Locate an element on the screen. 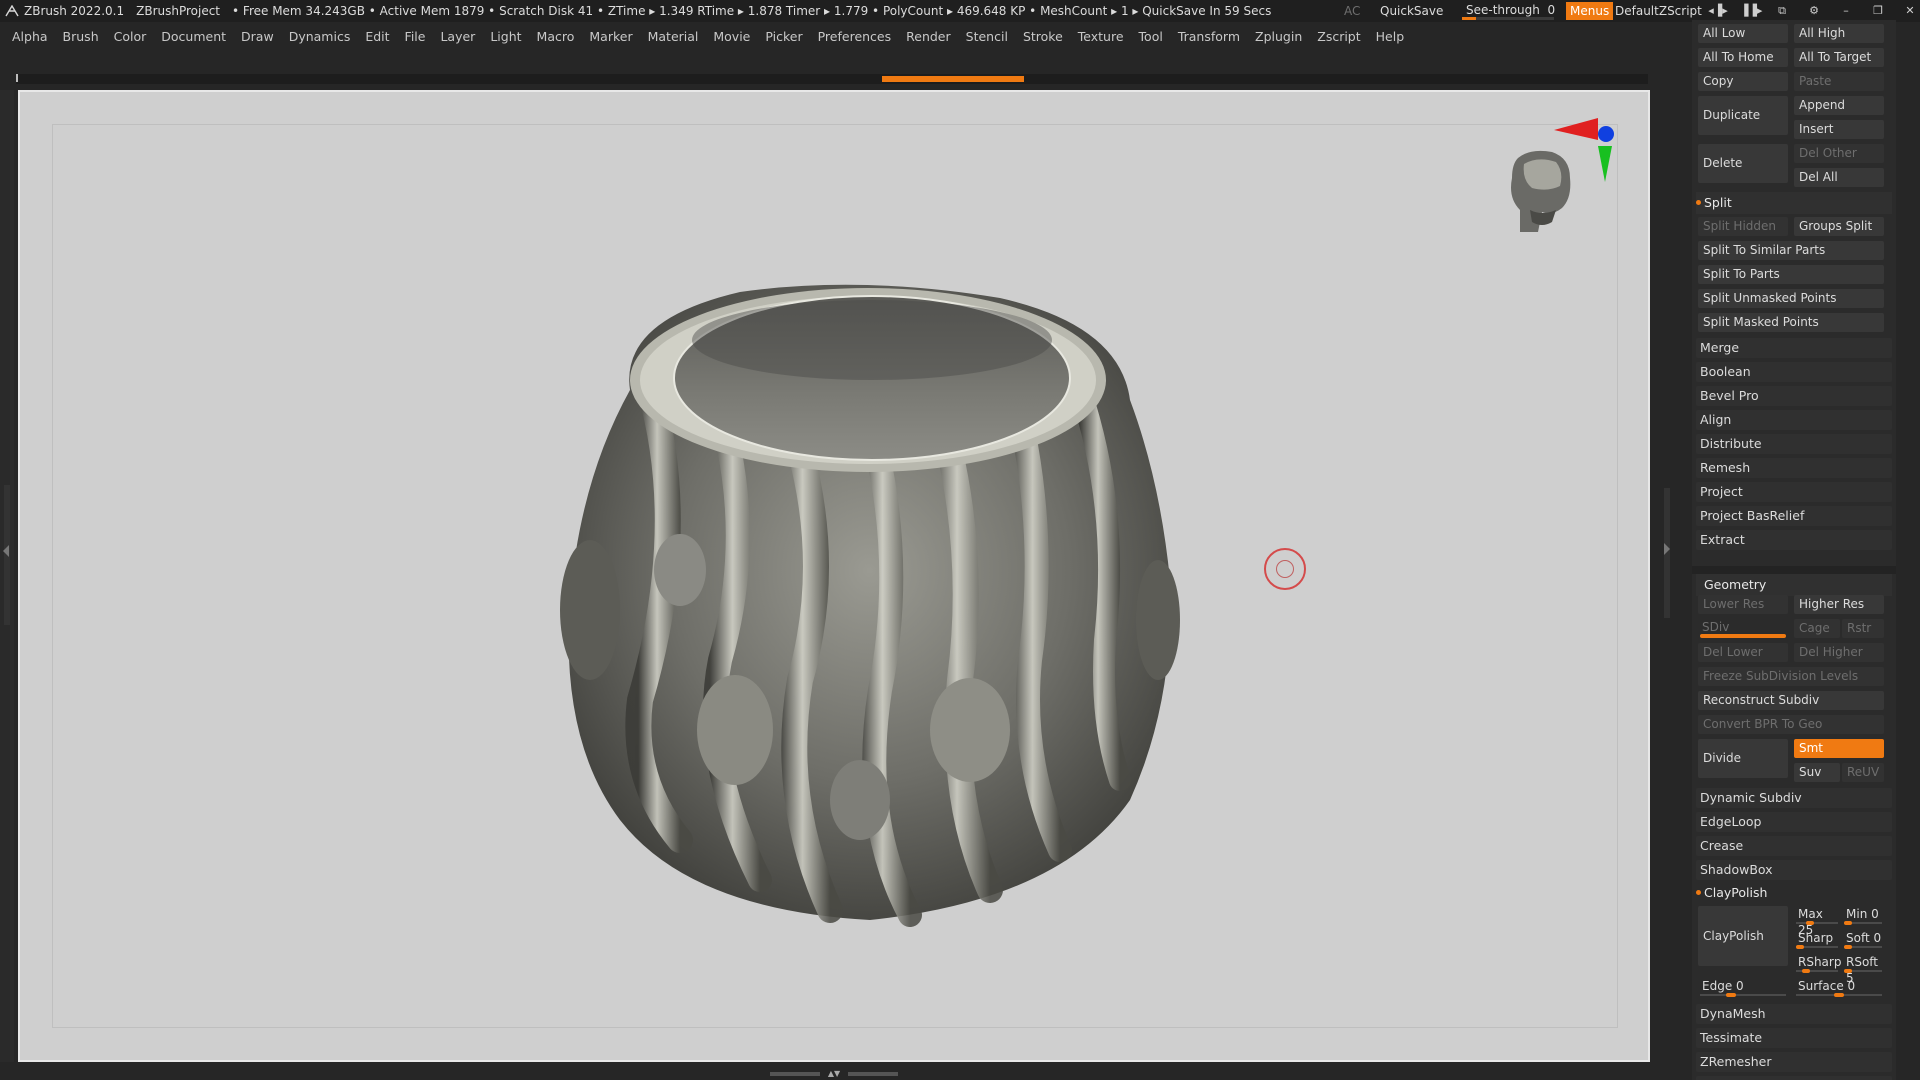 The image size is (1920, 1080). edgeloop-button: EdgeLoop is located at coordinates (1794, 822).